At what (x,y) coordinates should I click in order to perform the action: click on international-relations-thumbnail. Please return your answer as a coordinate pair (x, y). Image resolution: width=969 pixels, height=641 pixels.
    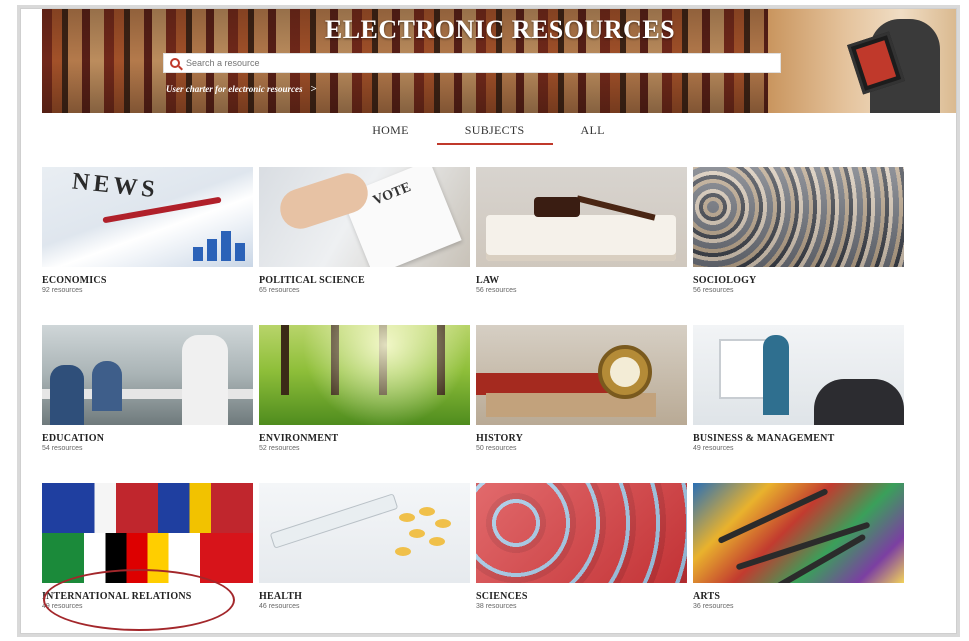
    Looking at the image, I should click on (147, 533).